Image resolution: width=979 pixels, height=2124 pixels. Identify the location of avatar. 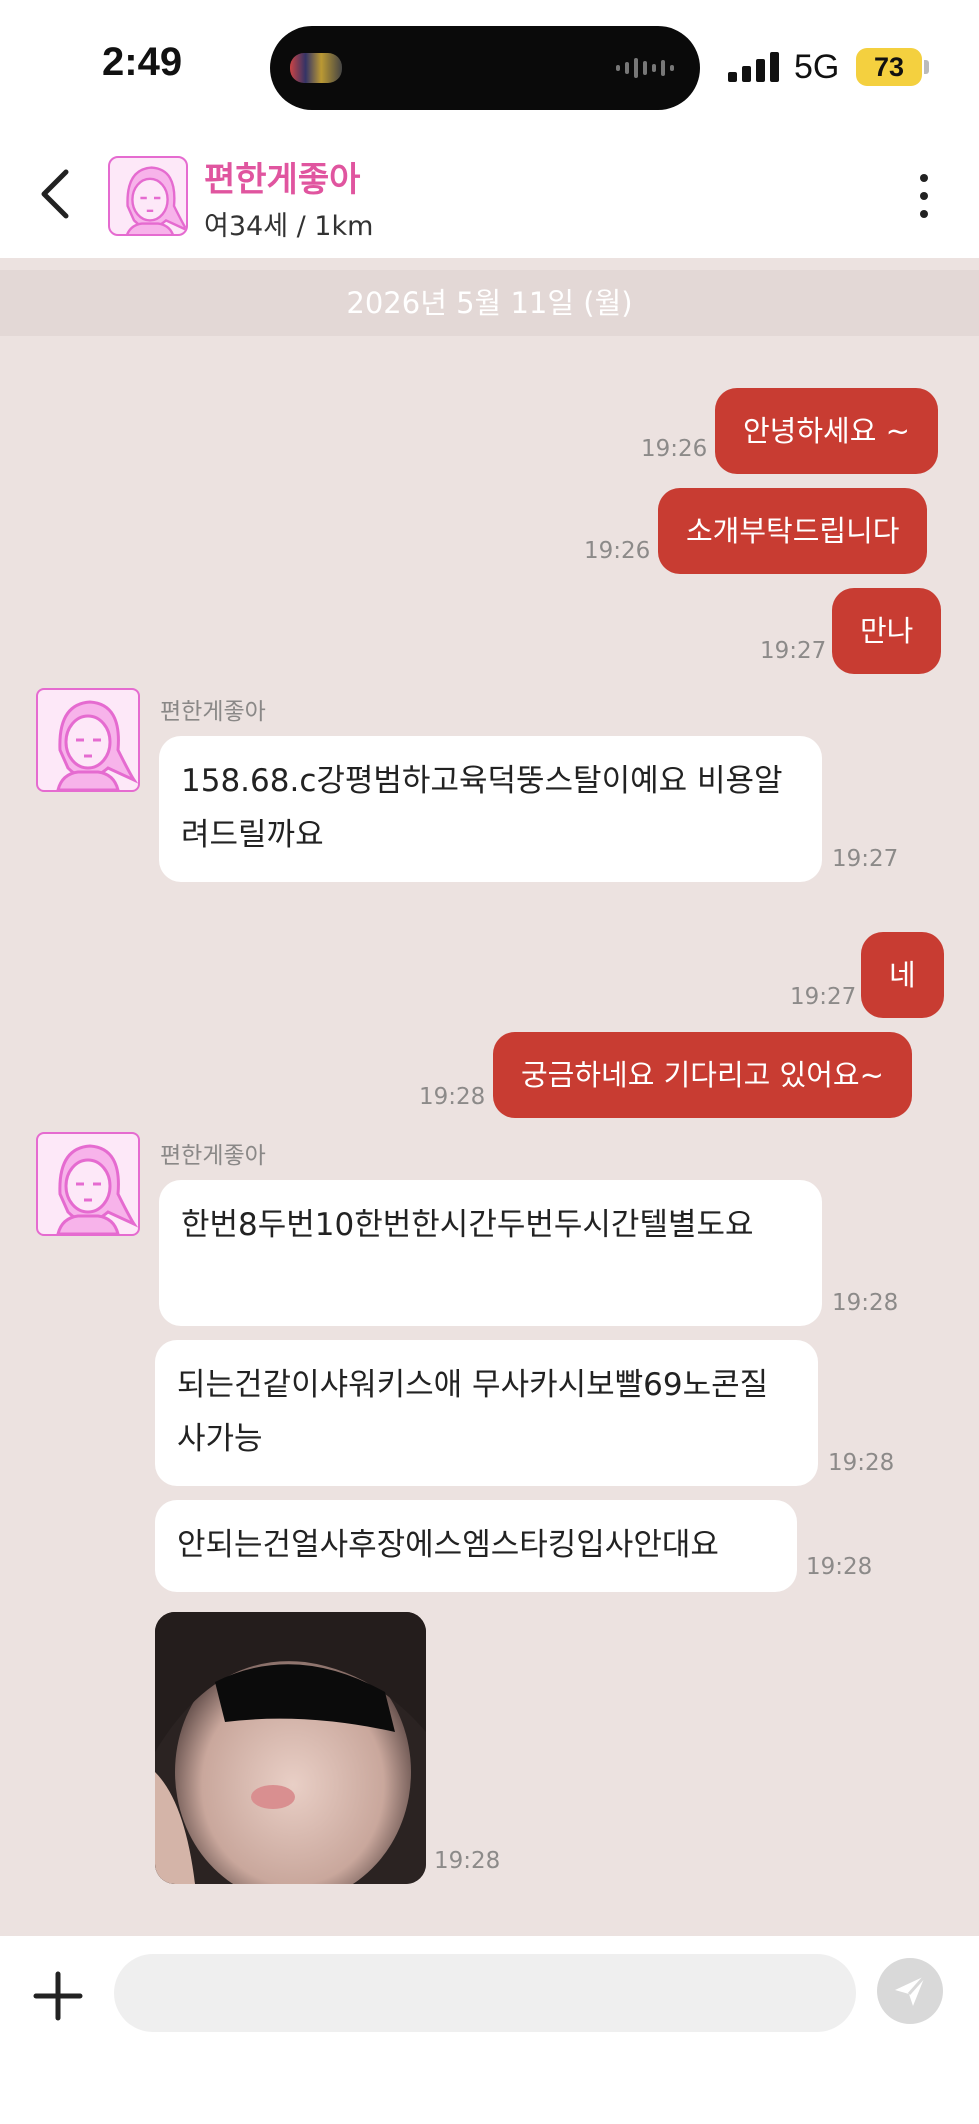
(148, 196).